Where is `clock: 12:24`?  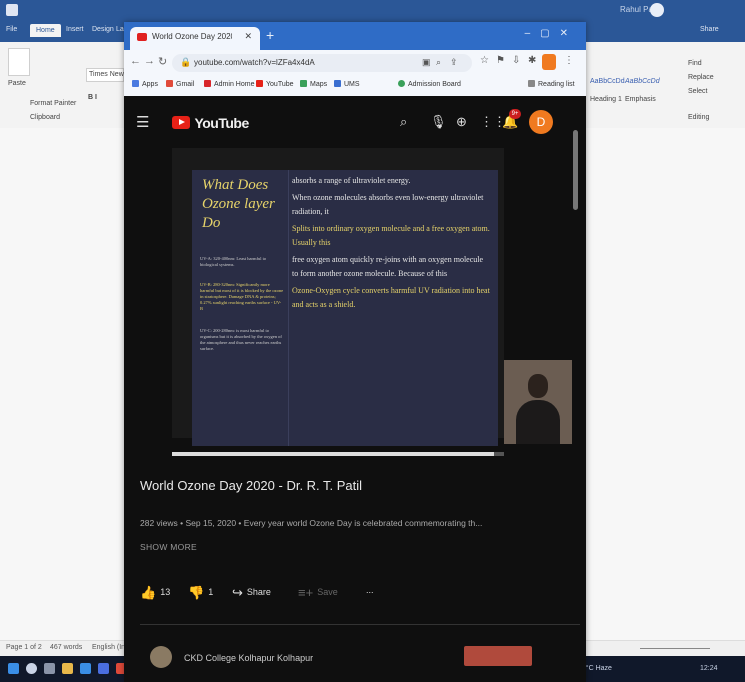 clock: 12:24 is located at coordinates (709, 668).